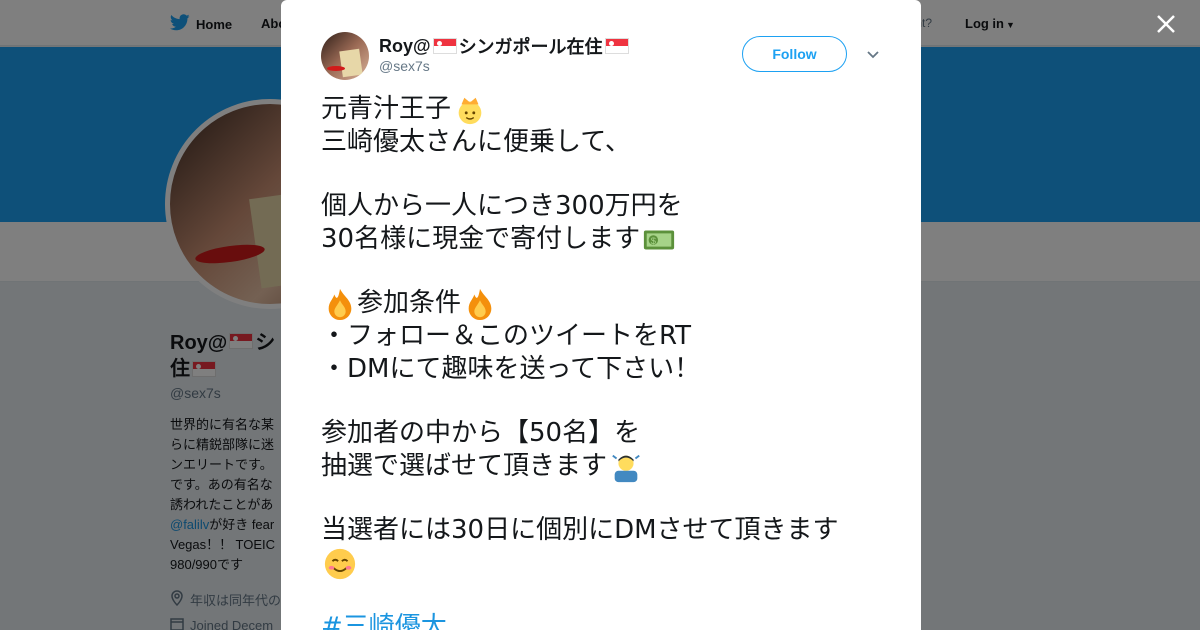  Describe the element at coordinates (580, 530) in the screenshot. I see `tweet-line: 当選者には30日に個別にDMさせて頂きます` at that location.